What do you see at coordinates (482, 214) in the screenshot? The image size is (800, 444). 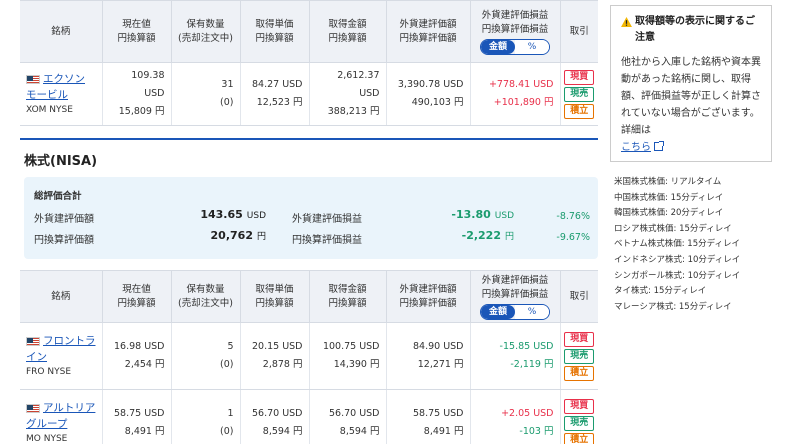 I see `summary-foreign-pl: -13.80 USD` at bounding box center [482, 214].